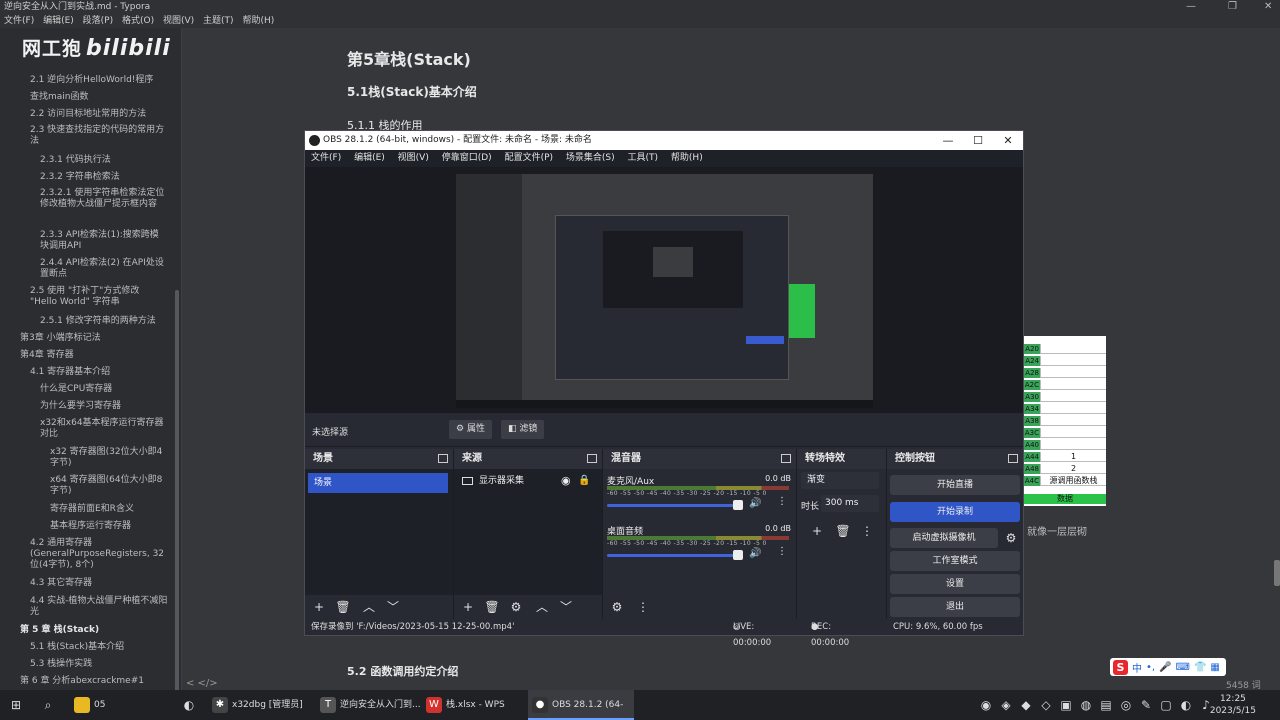 This screenshot has height=720, width=1280. What do you see at coordinates (1150, 667) in the screenshot?
I see `punctuation-icon: •,` at bounding box center [1150, 667].